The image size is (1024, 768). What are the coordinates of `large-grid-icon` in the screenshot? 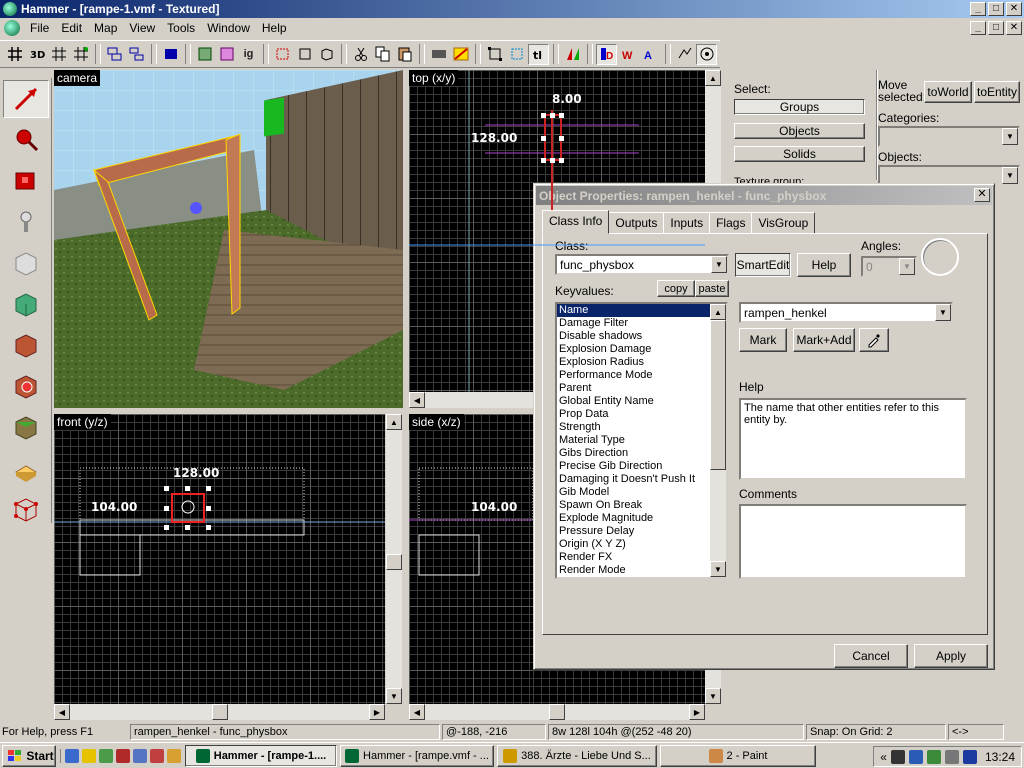 It's located at (80, 54).